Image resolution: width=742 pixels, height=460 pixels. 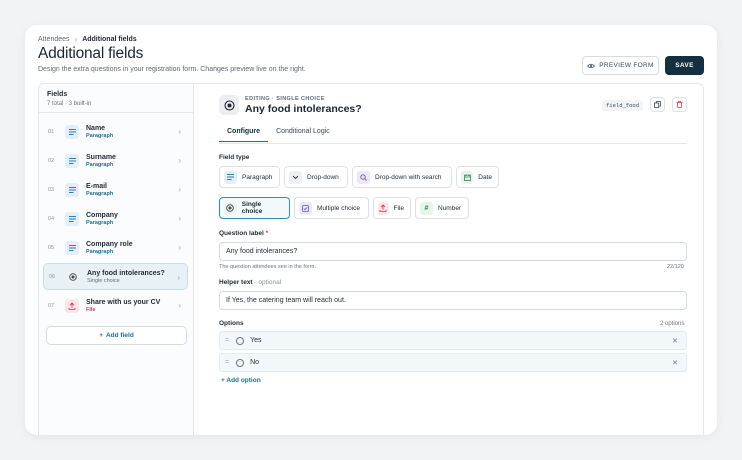 I want to click on calendar-icon, so click(x=467, y=177).